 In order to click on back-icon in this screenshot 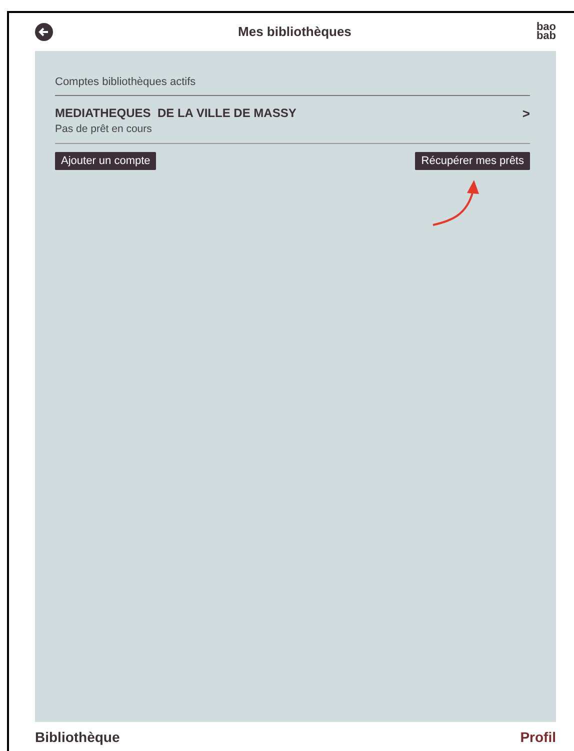, I will do `click(44, 32)`.